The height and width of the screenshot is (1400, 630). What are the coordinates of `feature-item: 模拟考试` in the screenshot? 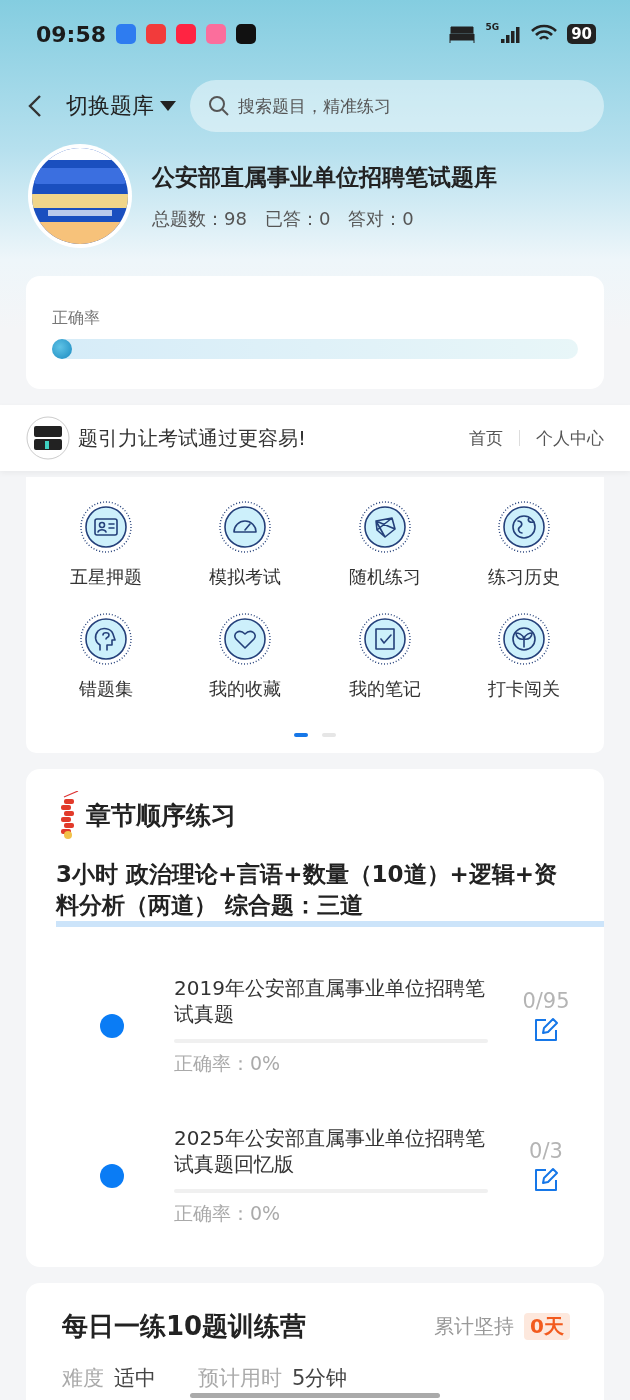 It's located at (245, 545).